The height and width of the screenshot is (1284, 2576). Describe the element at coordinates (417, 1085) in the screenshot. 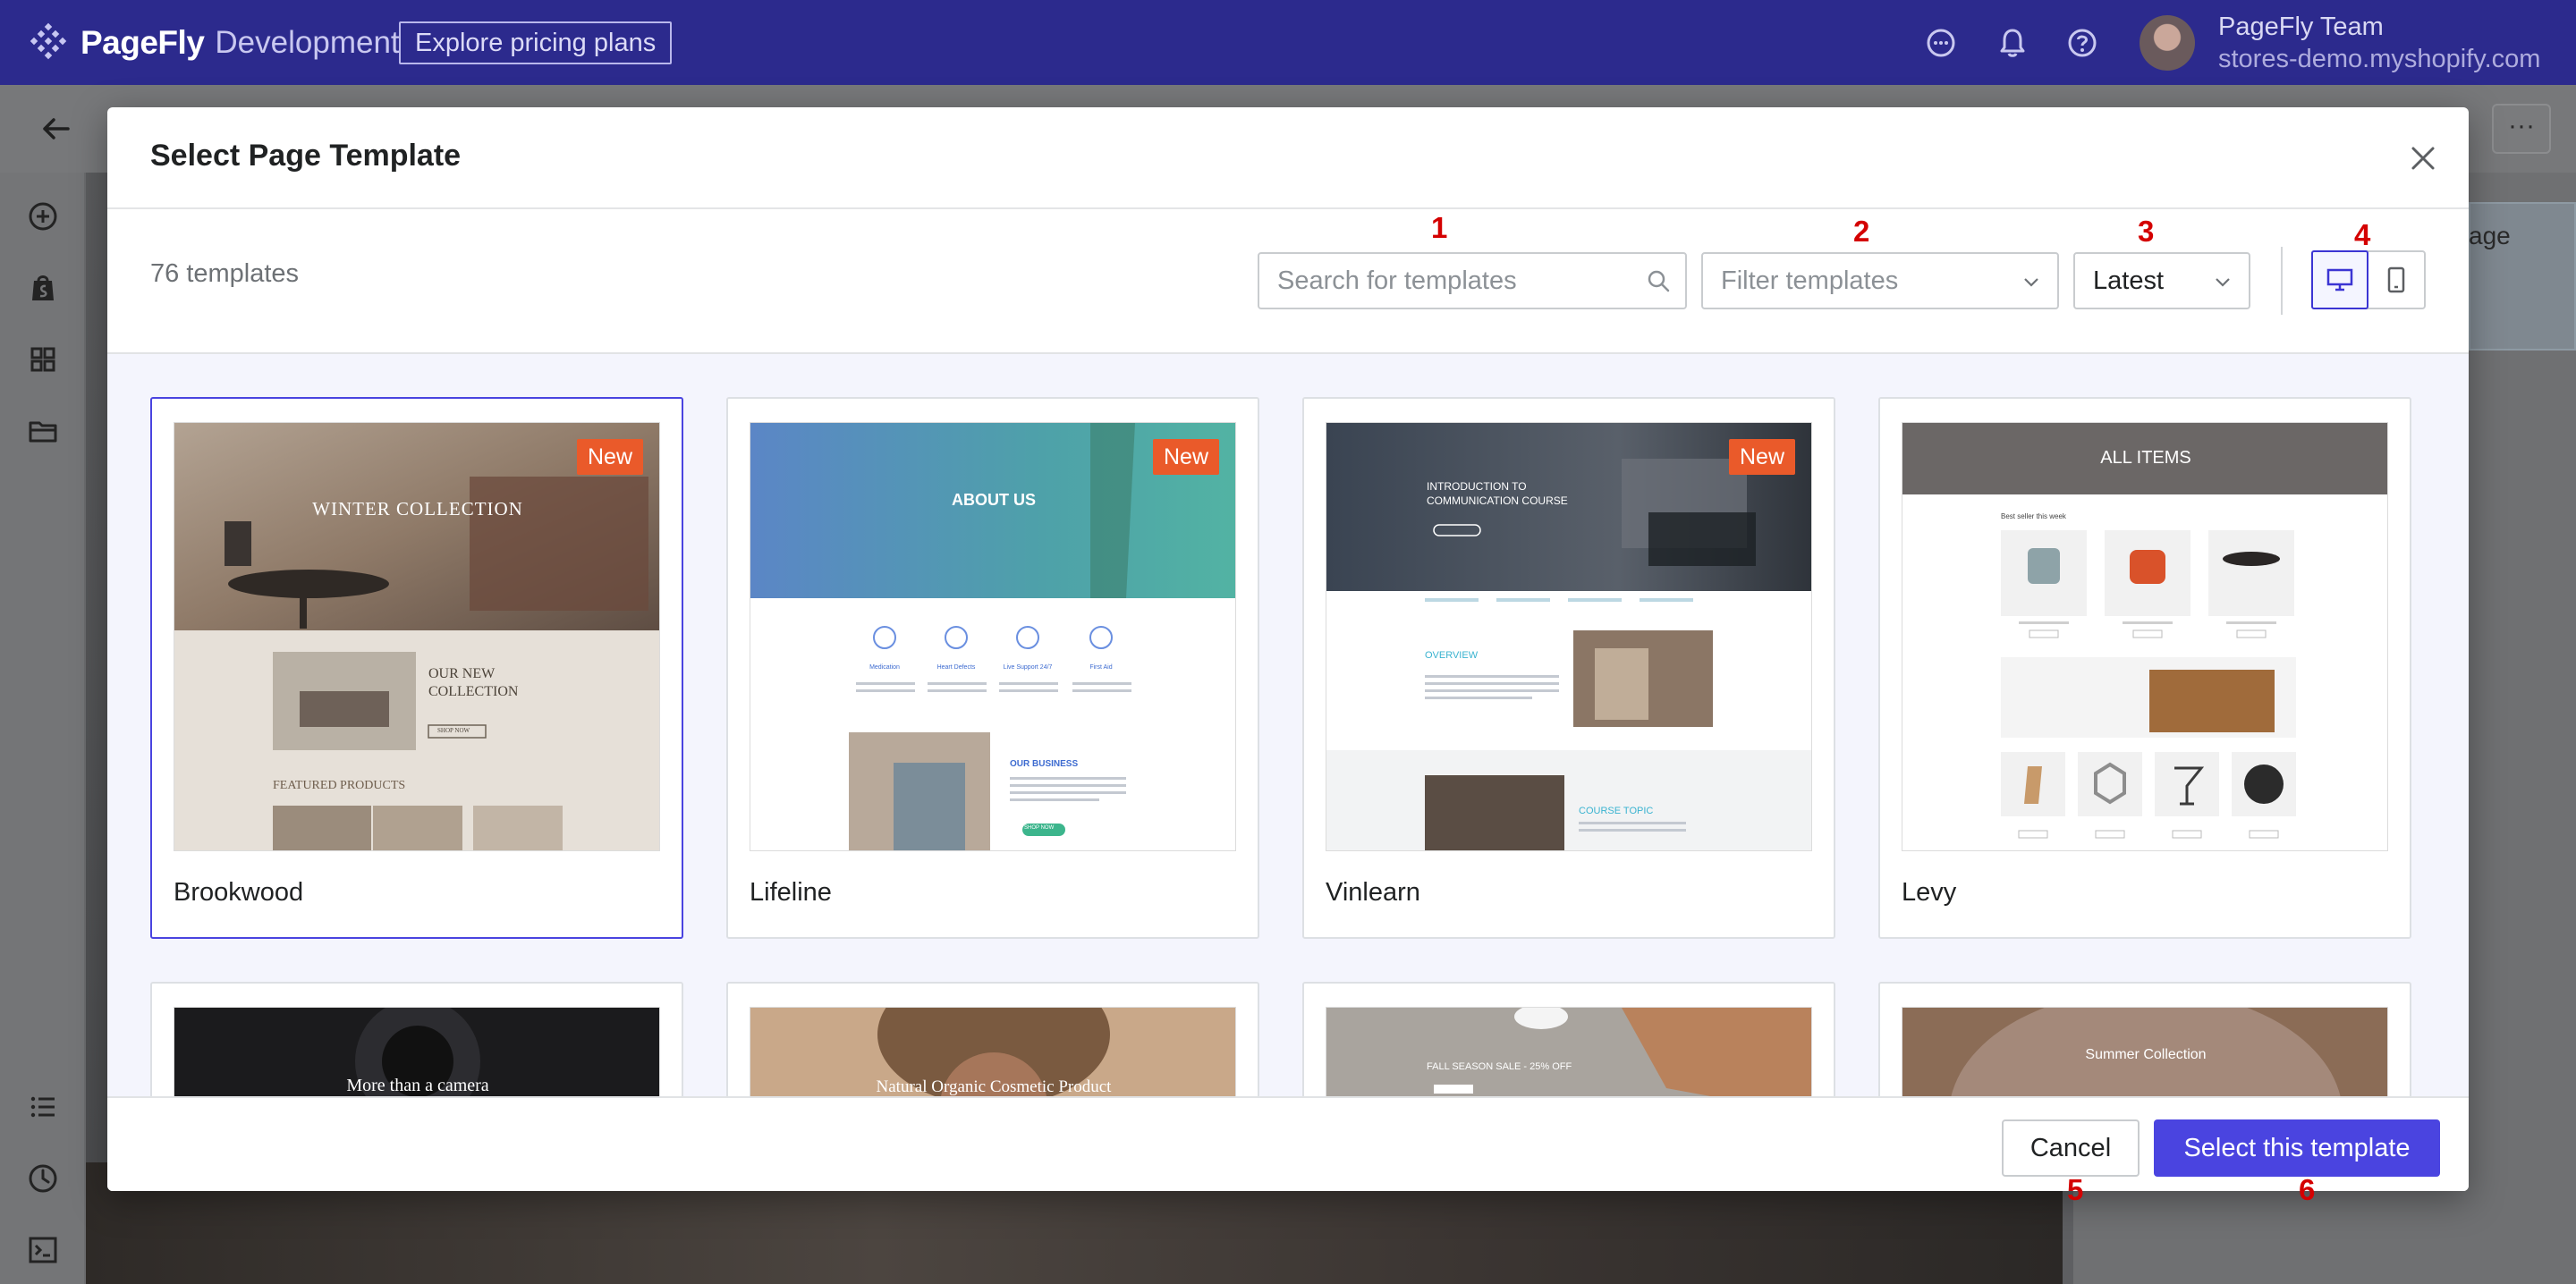

I see `thumb-hero-title: More than a camera` at that location.